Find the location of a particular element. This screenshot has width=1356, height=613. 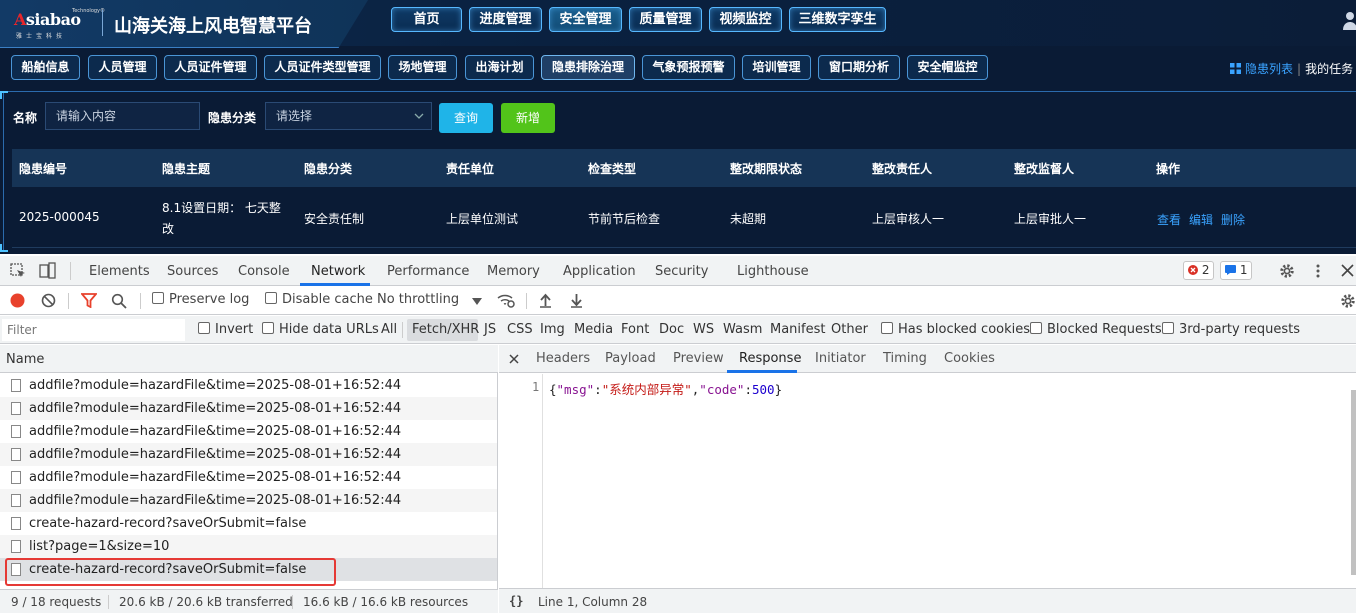

type-wasm: Wasm is located at coordinates (742, 329).